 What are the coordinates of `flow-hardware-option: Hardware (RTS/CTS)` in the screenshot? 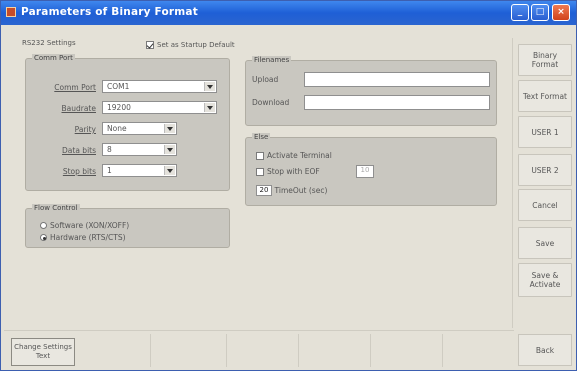 It's located at (83, 237).